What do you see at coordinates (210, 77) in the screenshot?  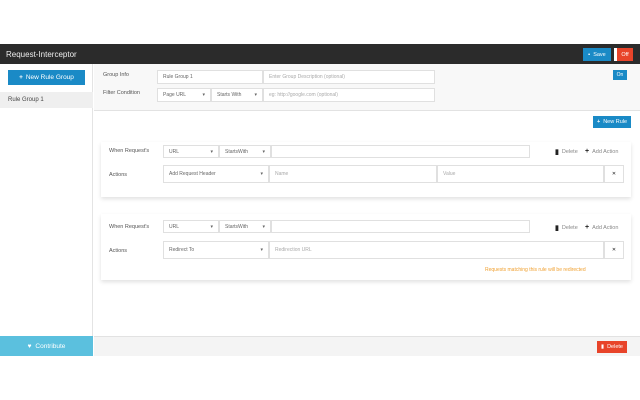 I see `group-name-input: Rule Group 1` at bounding box center [210, 77].